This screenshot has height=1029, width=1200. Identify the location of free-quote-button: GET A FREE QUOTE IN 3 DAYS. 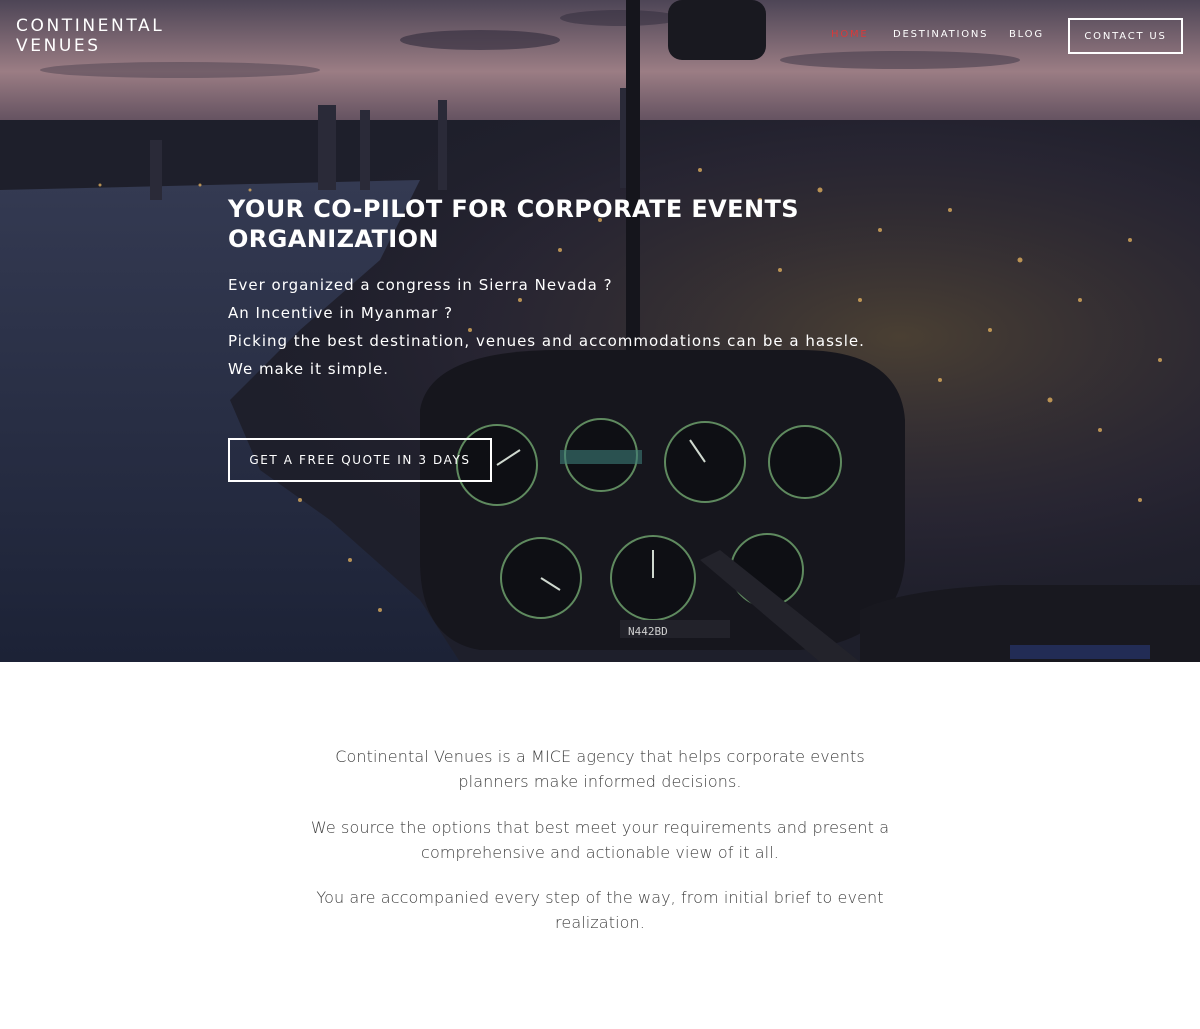
(360, 460).